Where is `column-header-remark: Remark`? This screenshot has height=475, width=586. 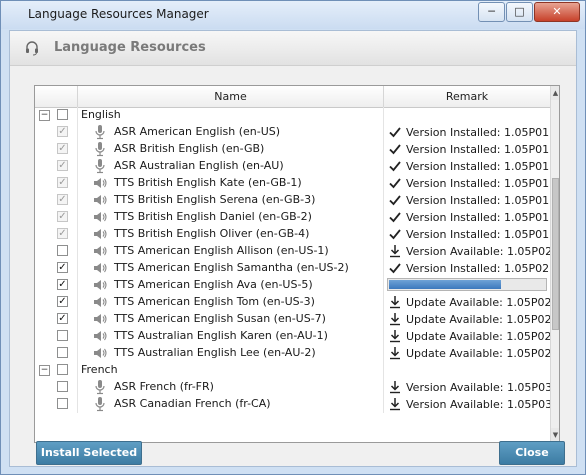 column-header-remark: Remark is located at coordinates (467, 96).